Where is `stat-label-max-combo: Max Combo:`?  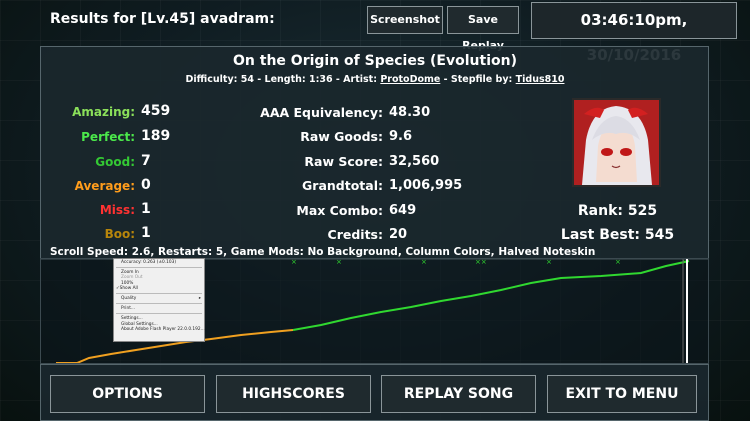
stat-label-max-combo: Max Combo: is located at coordinates (339, 210).